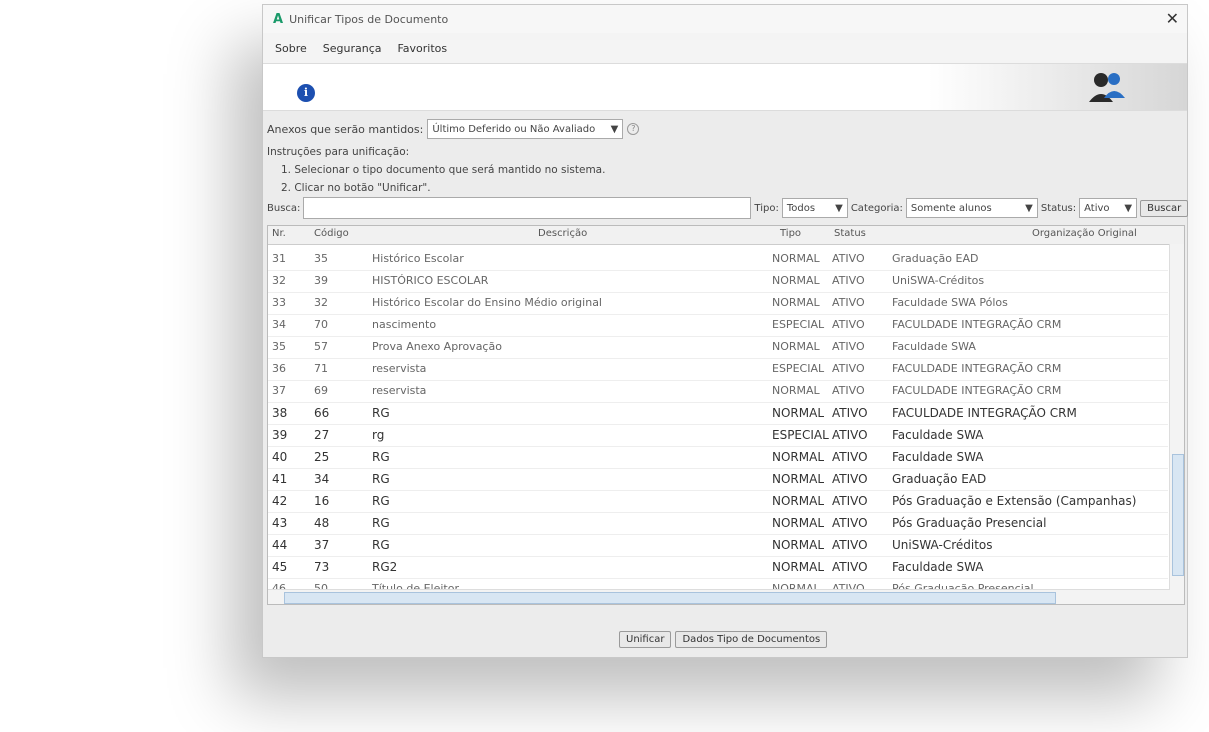 The height and width of the screenshot is (732, 1209). I want to click on table-row: 41 34 RG NORMAL ATIVO Graduação EAD, so click(718, 479).